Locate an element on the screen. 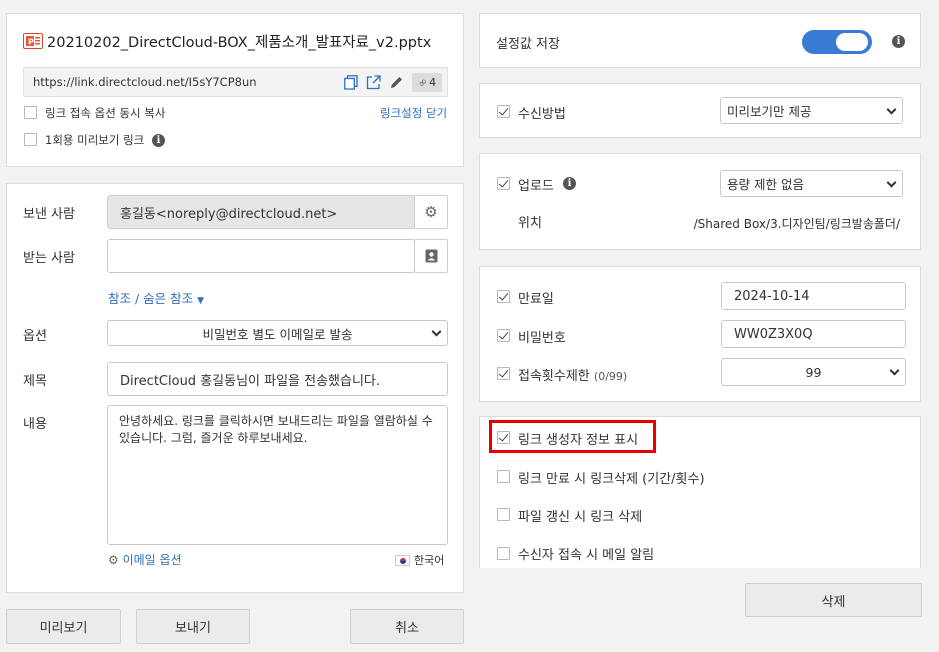 This screenshot has width=939, height=652. upload-label: 업로드 is located at coordinates (536, 186).